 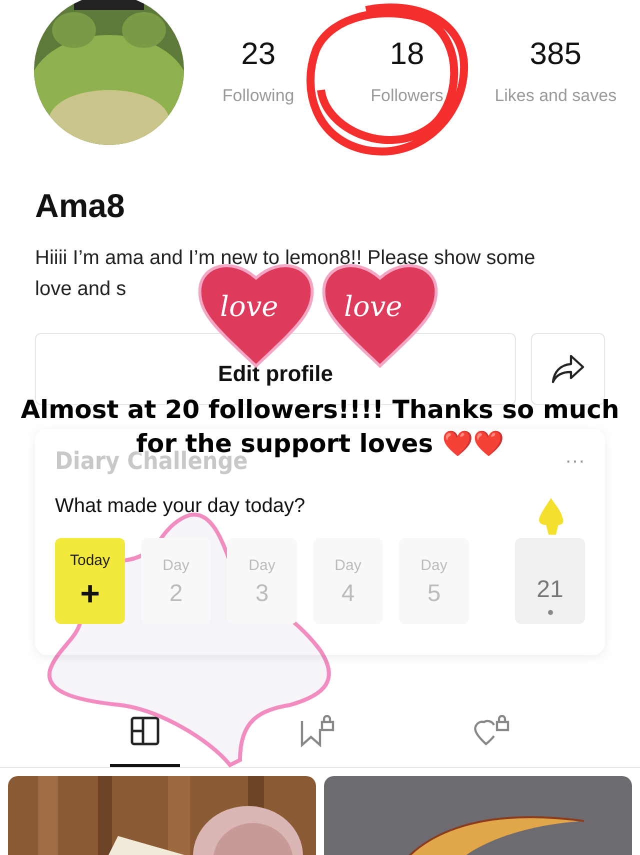 I want to click on dot-icon, so click(x=550, y=612).